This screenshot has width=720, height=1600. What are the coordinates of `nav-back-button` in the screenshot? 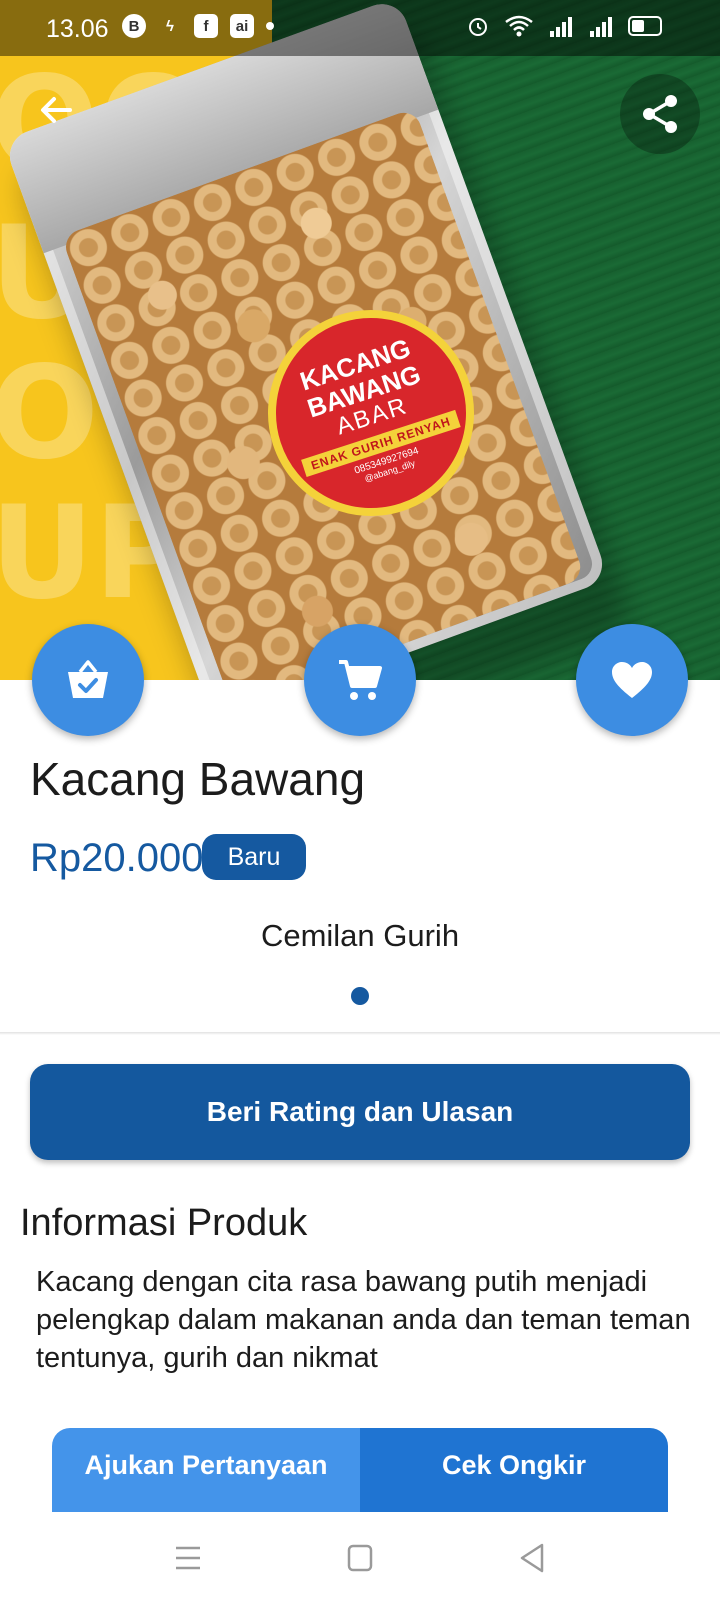 It's located at (532, 1558).